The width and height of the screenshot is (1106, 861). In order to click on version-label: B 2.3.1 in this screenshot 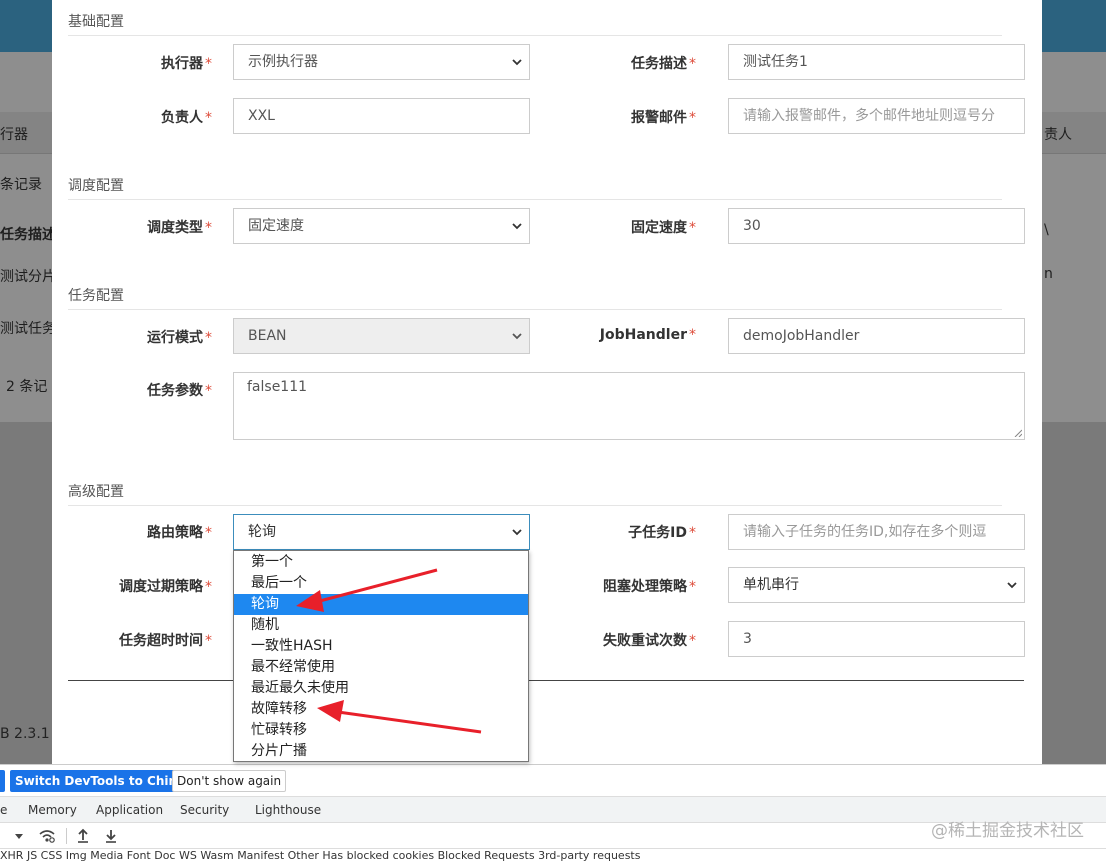, I will do `click(25, 734)`.